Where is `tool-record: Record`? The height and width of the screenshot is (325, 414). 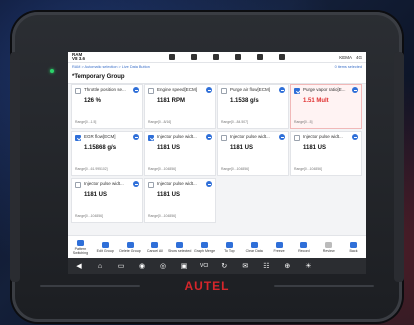 tool-record: Record is located at coordinates (303, 247).